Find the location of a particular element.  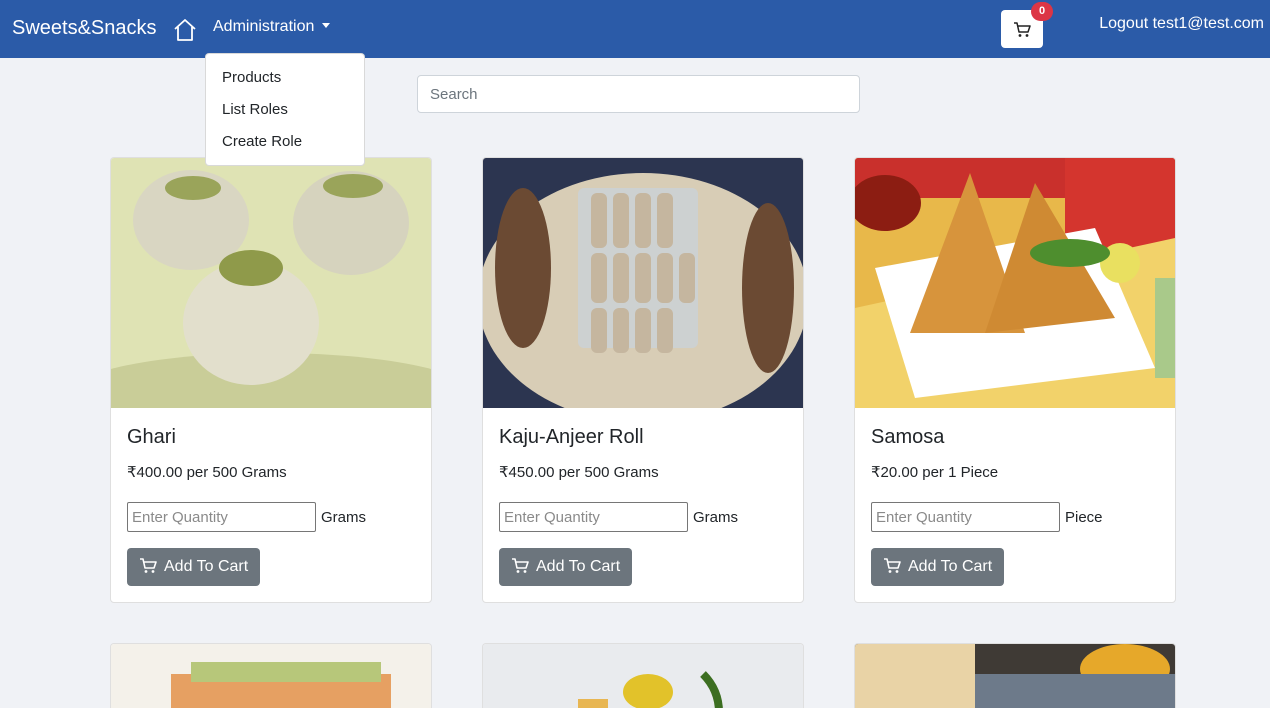

administration-menu: Products List Roles Create Role is located at coordinates (285, 109).